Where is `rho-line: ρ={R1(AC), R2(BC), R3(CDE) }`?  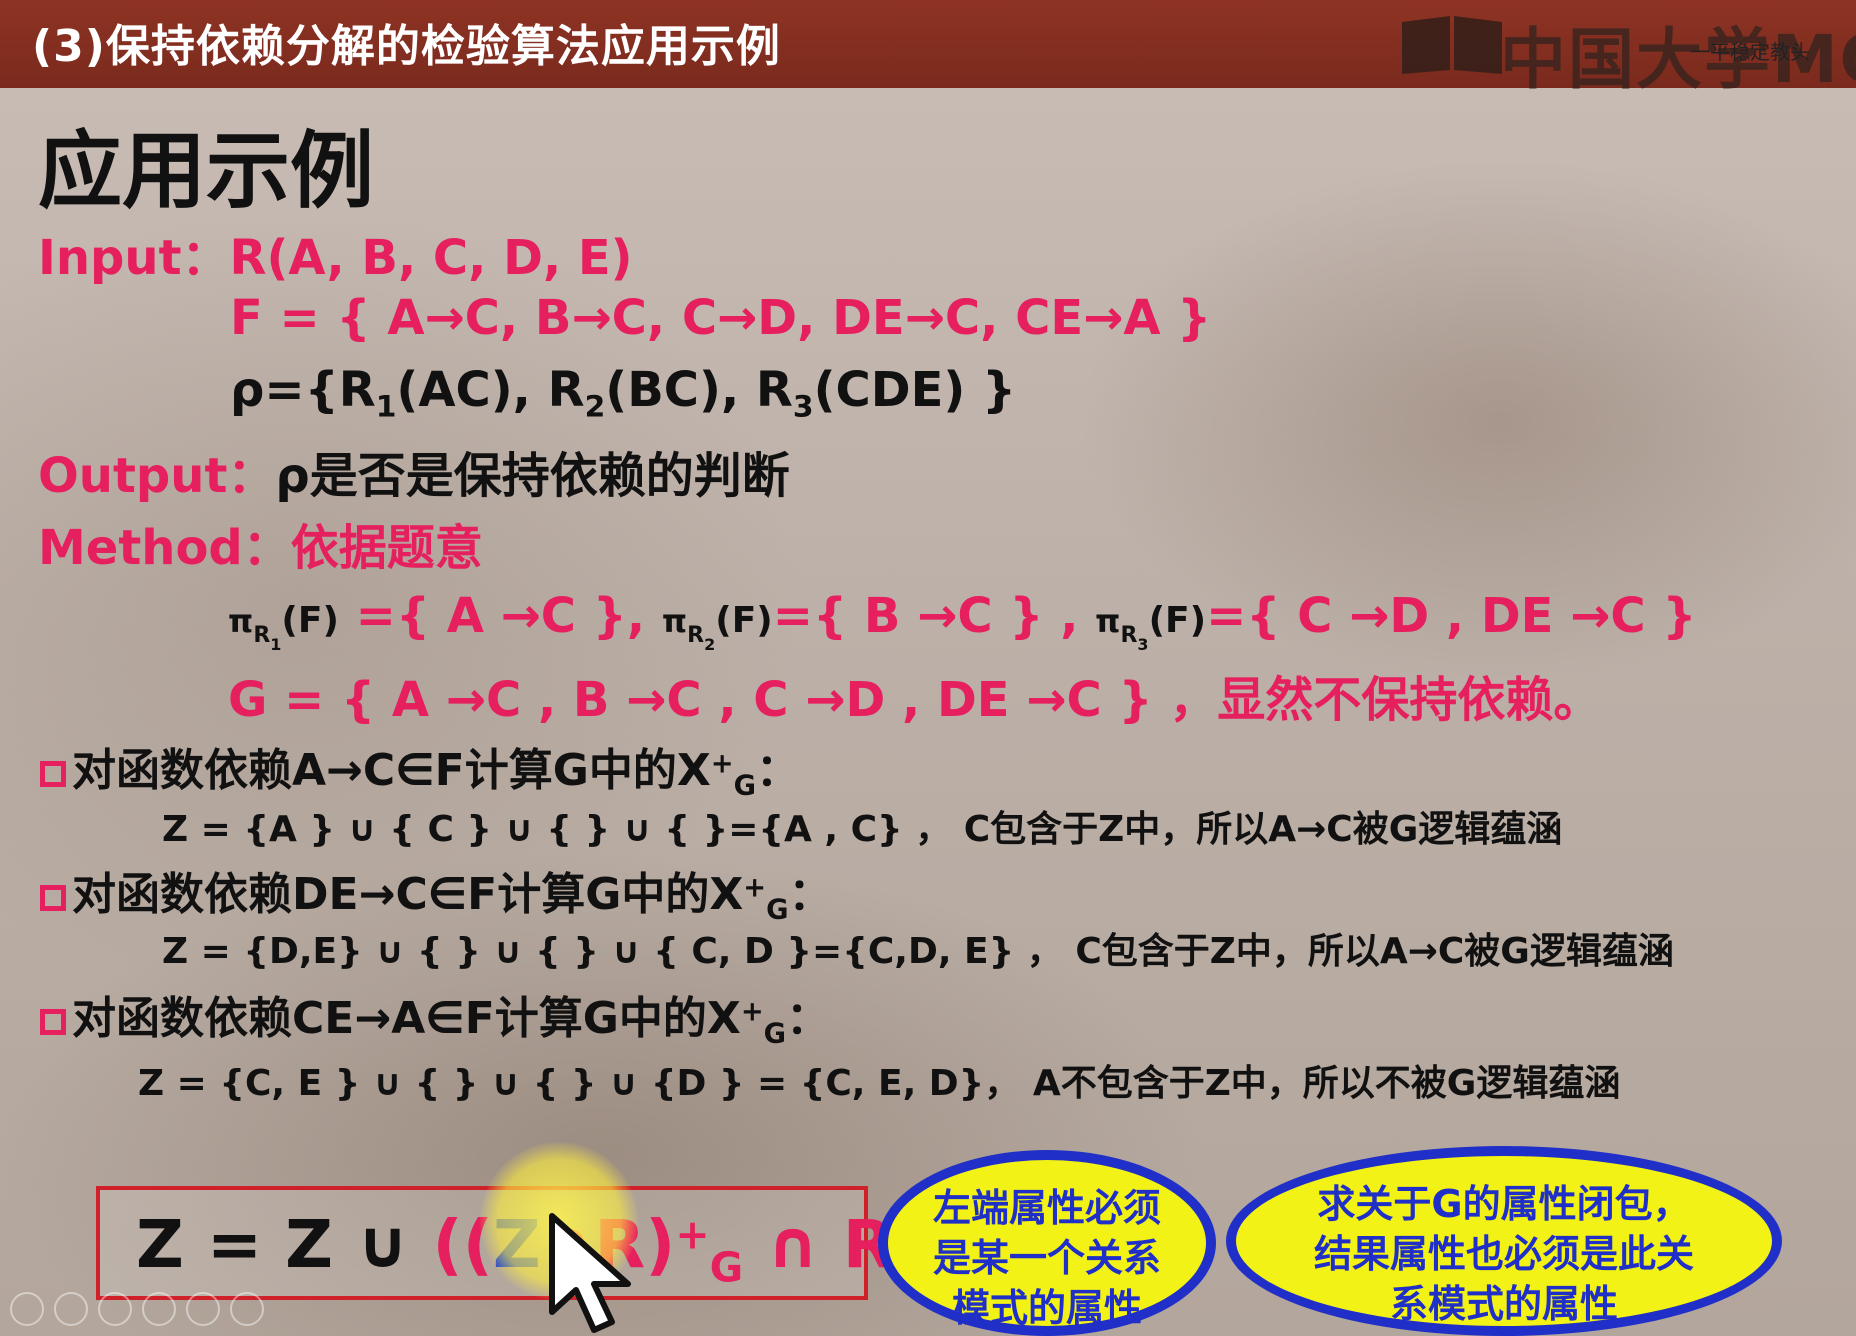 rho-line: ρ={R1(AC), R2(BC), R3(CDE) } is located at coordinates (623, 392).